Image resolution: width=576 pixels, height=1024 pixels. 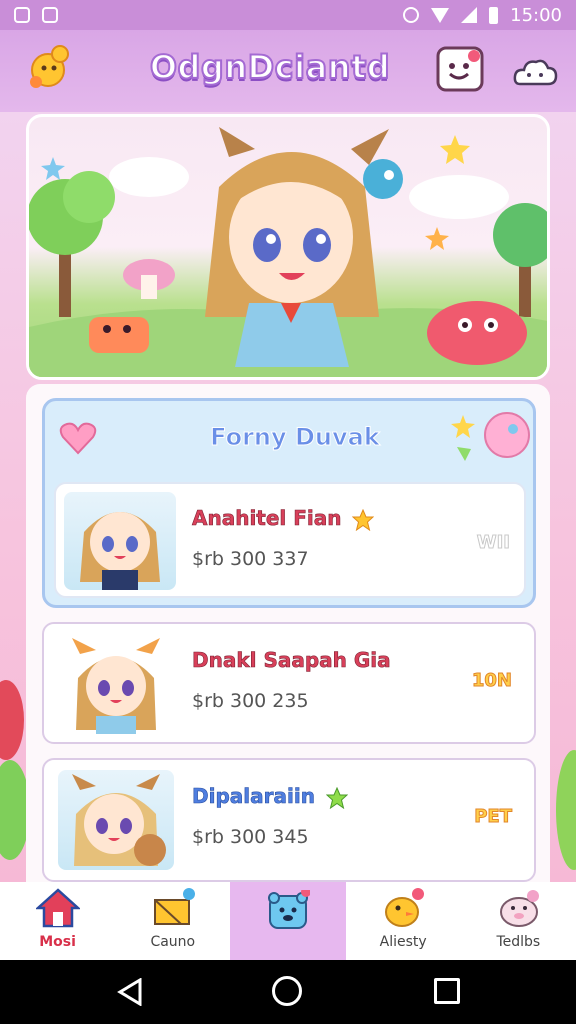 What do you see at coordinates (130, 992) in the screenshot?
I see `back-icon` at bounding box center [130, 992].